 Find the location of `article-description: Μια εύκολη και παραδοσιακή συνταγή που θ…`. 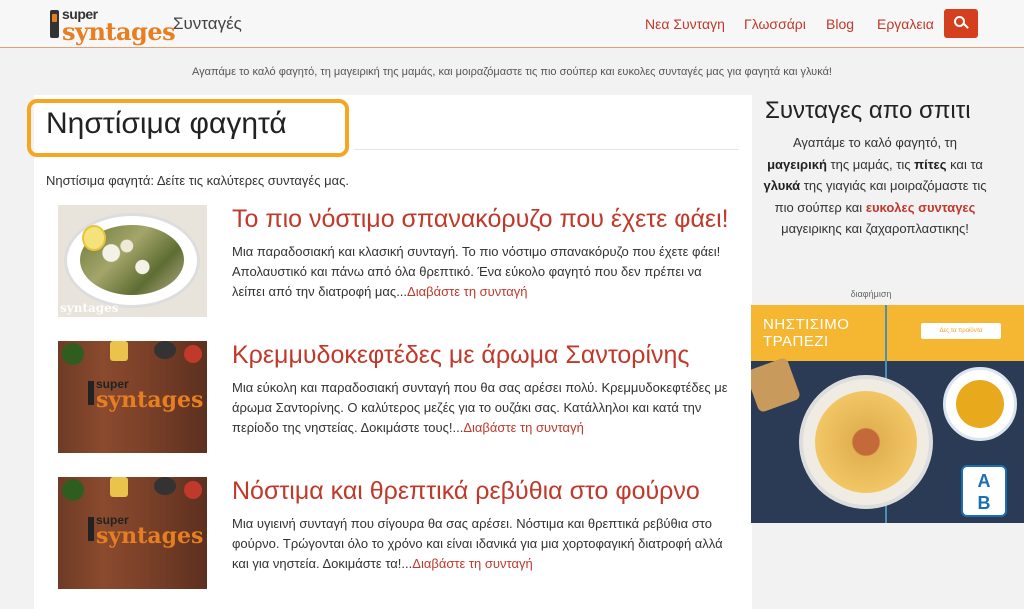

article-description: Μια εύκολη και παραδοσιακή συνταγή που θ… is located at coordinates (480, 407).